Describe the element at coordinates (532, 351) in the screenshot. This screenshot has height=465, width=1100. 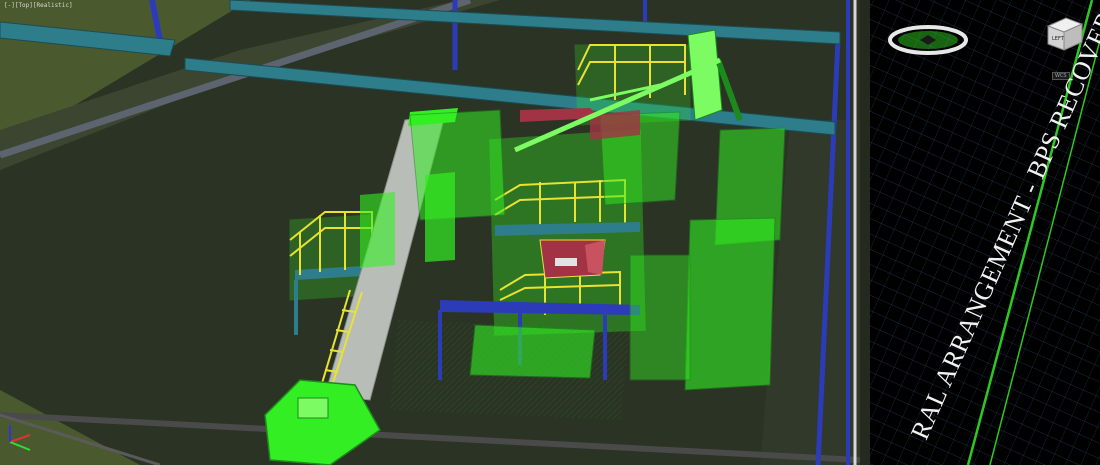
I see `storage-bins` at that location.